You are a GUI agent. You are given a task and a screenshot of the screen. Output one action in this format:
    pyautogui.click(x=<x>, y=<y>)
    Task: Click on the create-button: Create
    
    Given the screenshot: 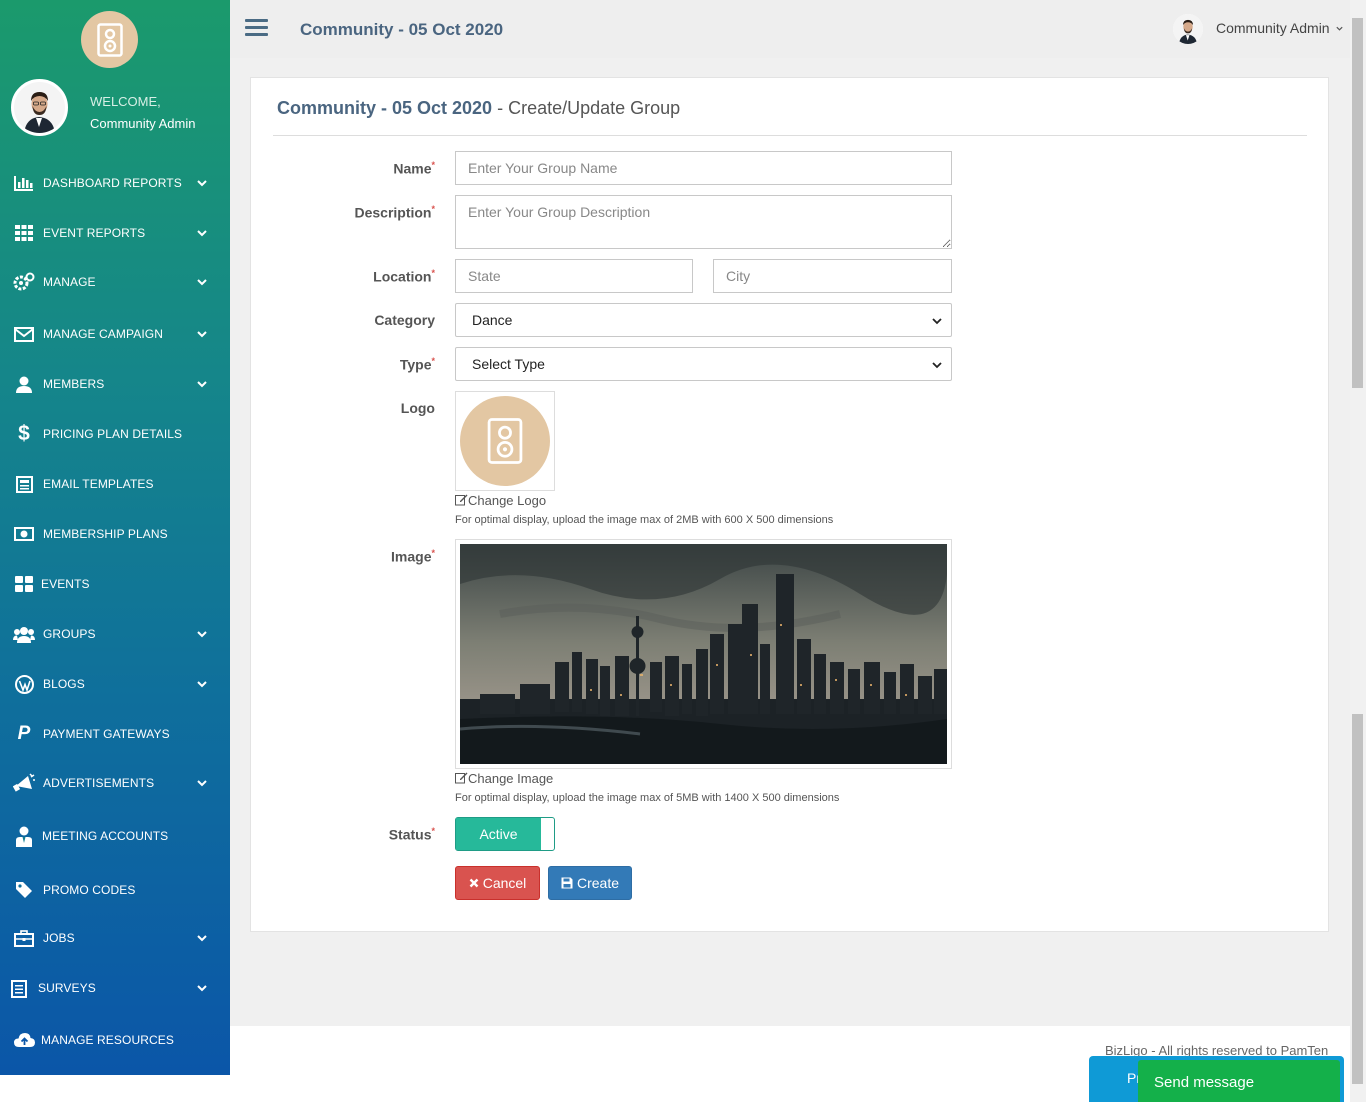 What is the action you would take?
    pyautogui.click(x=590, y=883)
    